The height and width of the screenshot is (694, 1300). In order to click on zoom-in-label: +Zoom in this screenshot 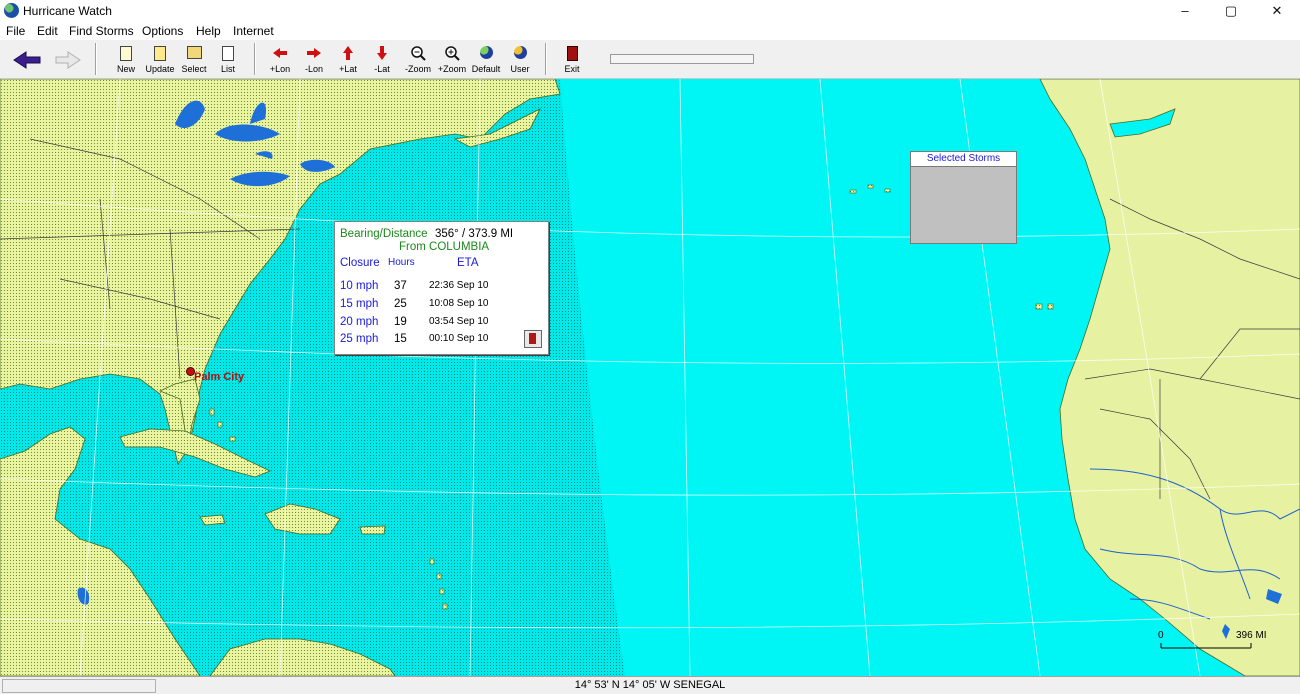, I will do `click(452, 69)`.